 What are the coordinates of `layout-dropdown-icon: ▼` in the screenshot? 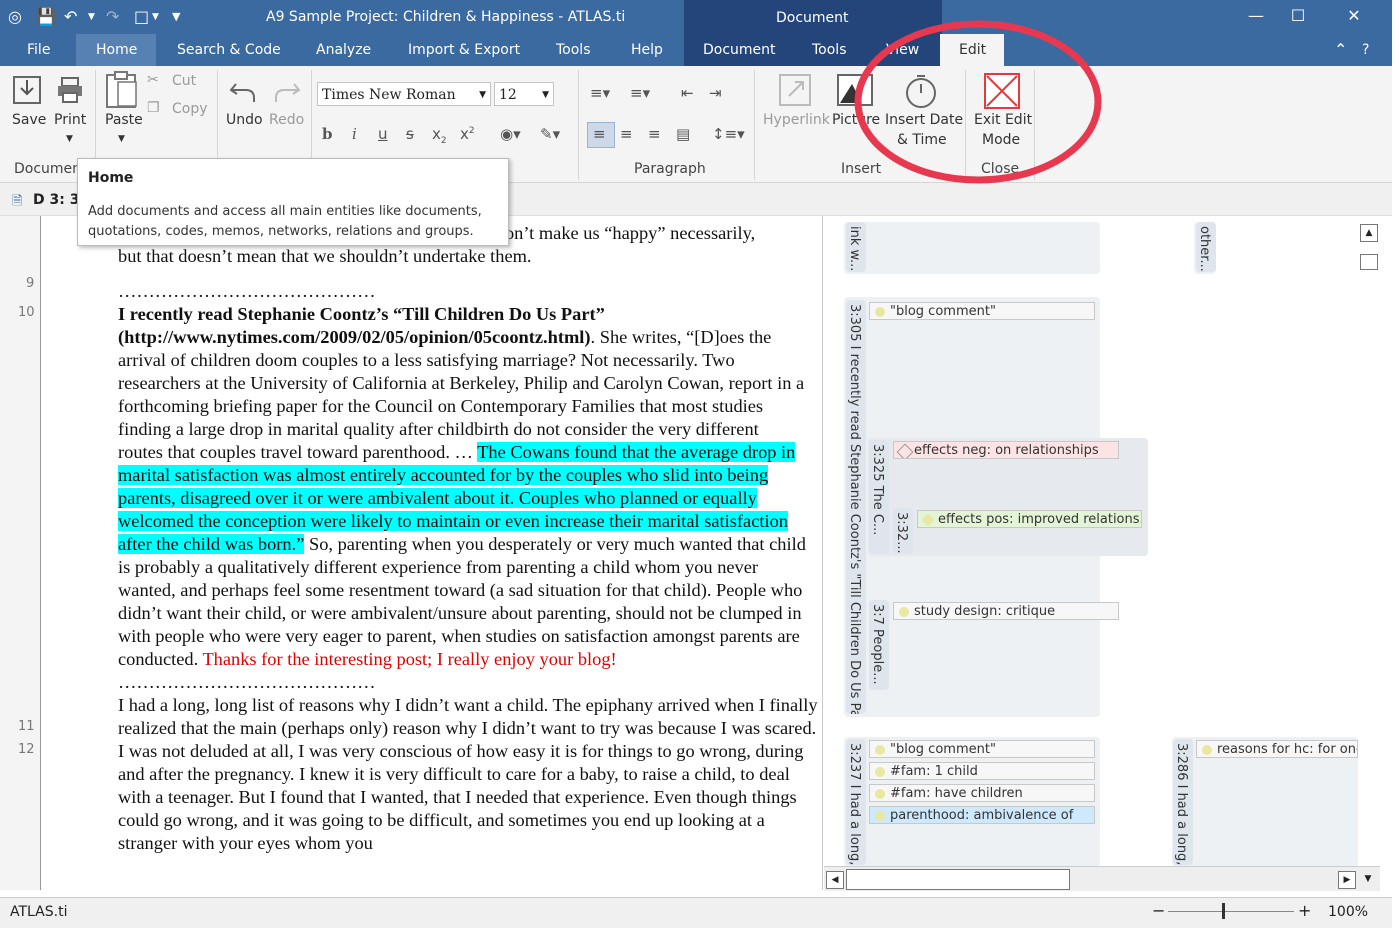 It's located at (155, 17).